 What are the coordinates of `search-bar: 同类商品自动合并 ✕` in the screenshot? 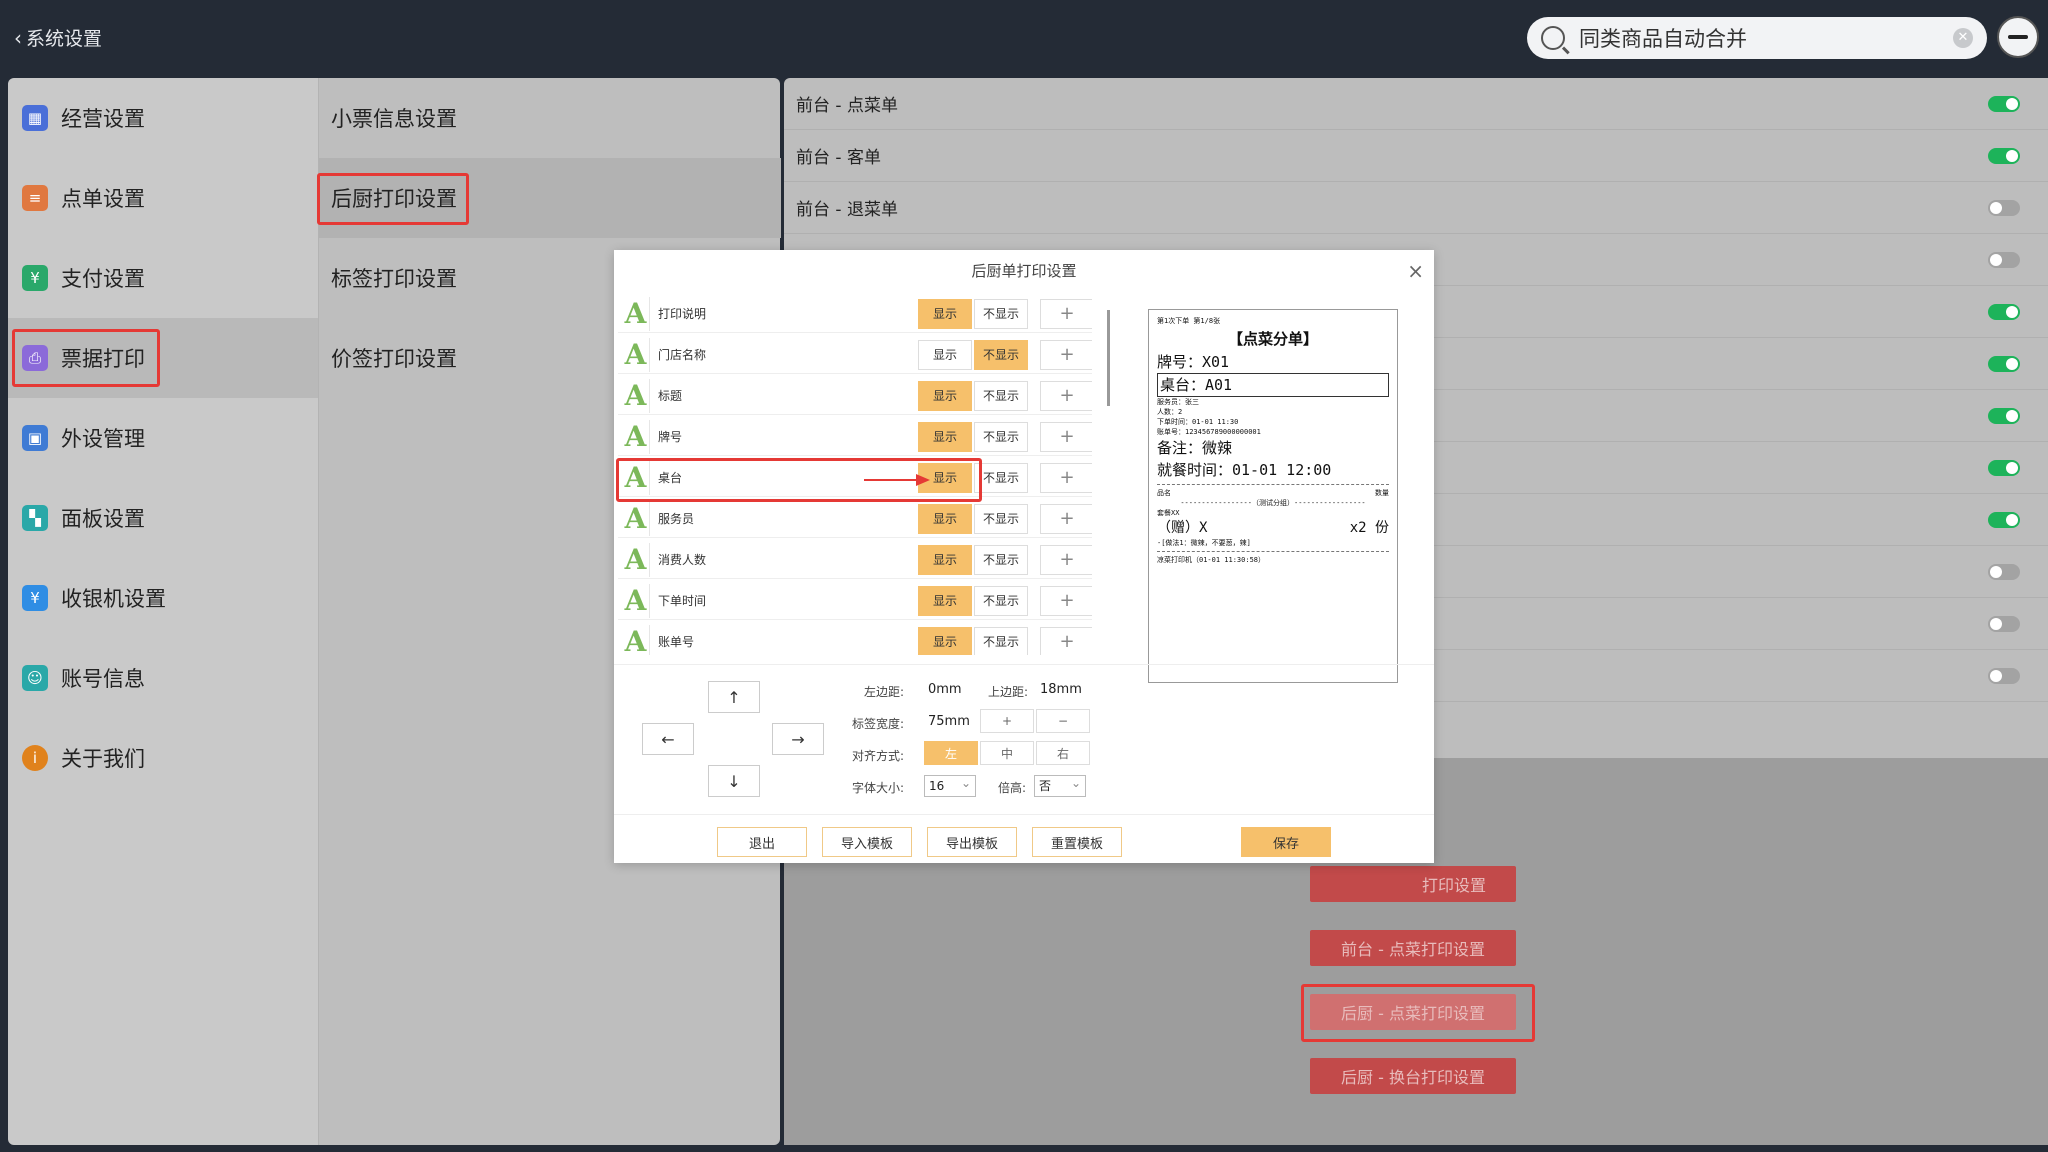 It's located at (1757, 38).